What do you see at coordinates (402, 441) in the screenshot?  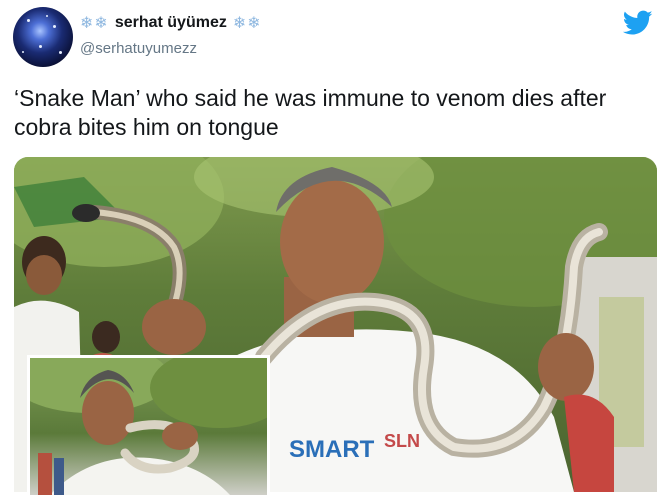 I see `shirt-logo-text-2: SLN` at bounding box center [402, 441].